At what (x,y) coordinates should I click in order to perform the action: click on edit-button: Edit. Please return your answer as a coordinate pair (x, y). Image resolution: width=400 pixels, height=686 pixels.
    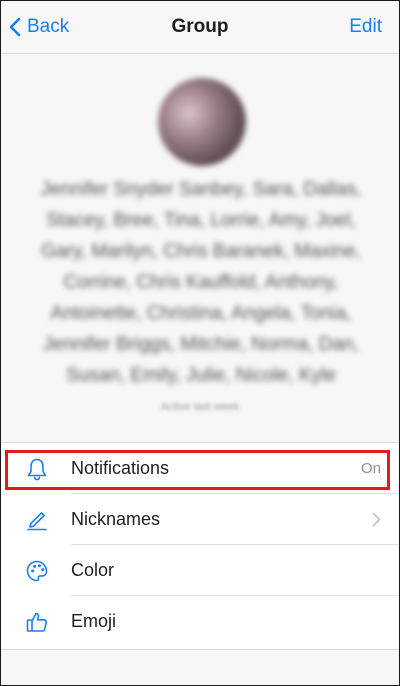
    Looking at the image, I should click on (365, 27).